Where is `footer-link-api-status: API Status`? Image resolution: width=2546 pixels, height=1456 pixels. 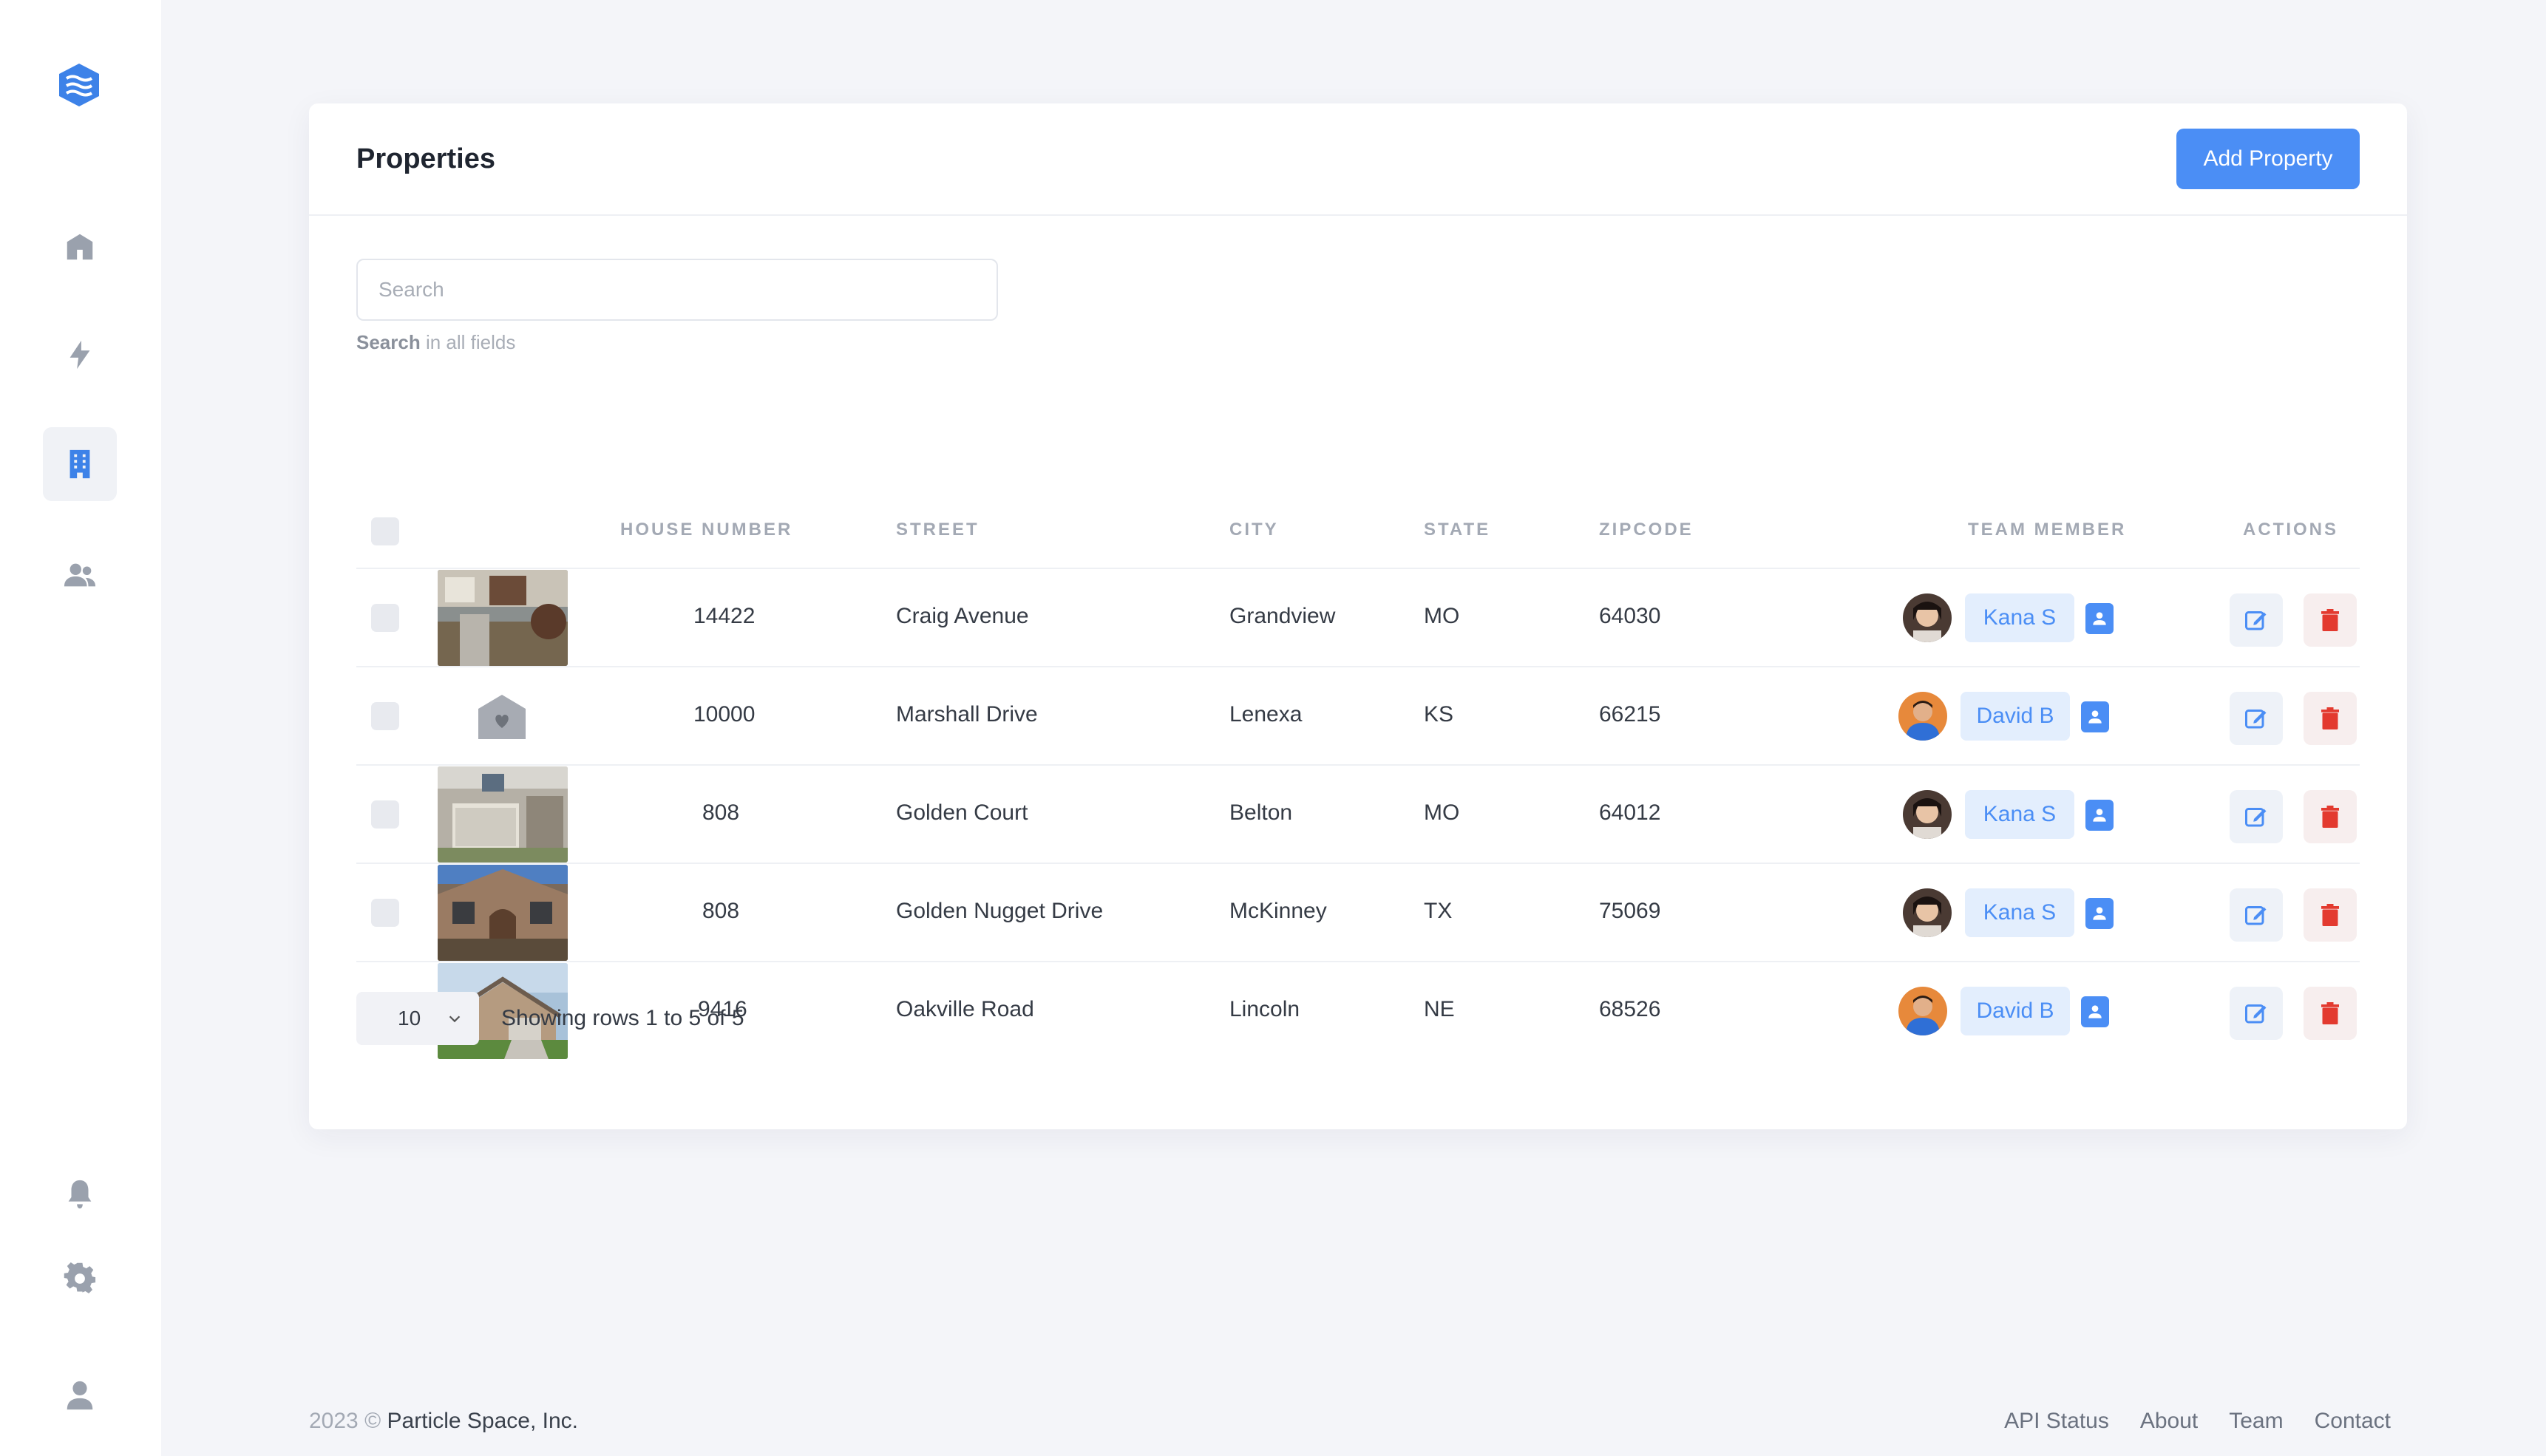
footer-link-api-status: API Status is located at coordinates (2056, 1421).